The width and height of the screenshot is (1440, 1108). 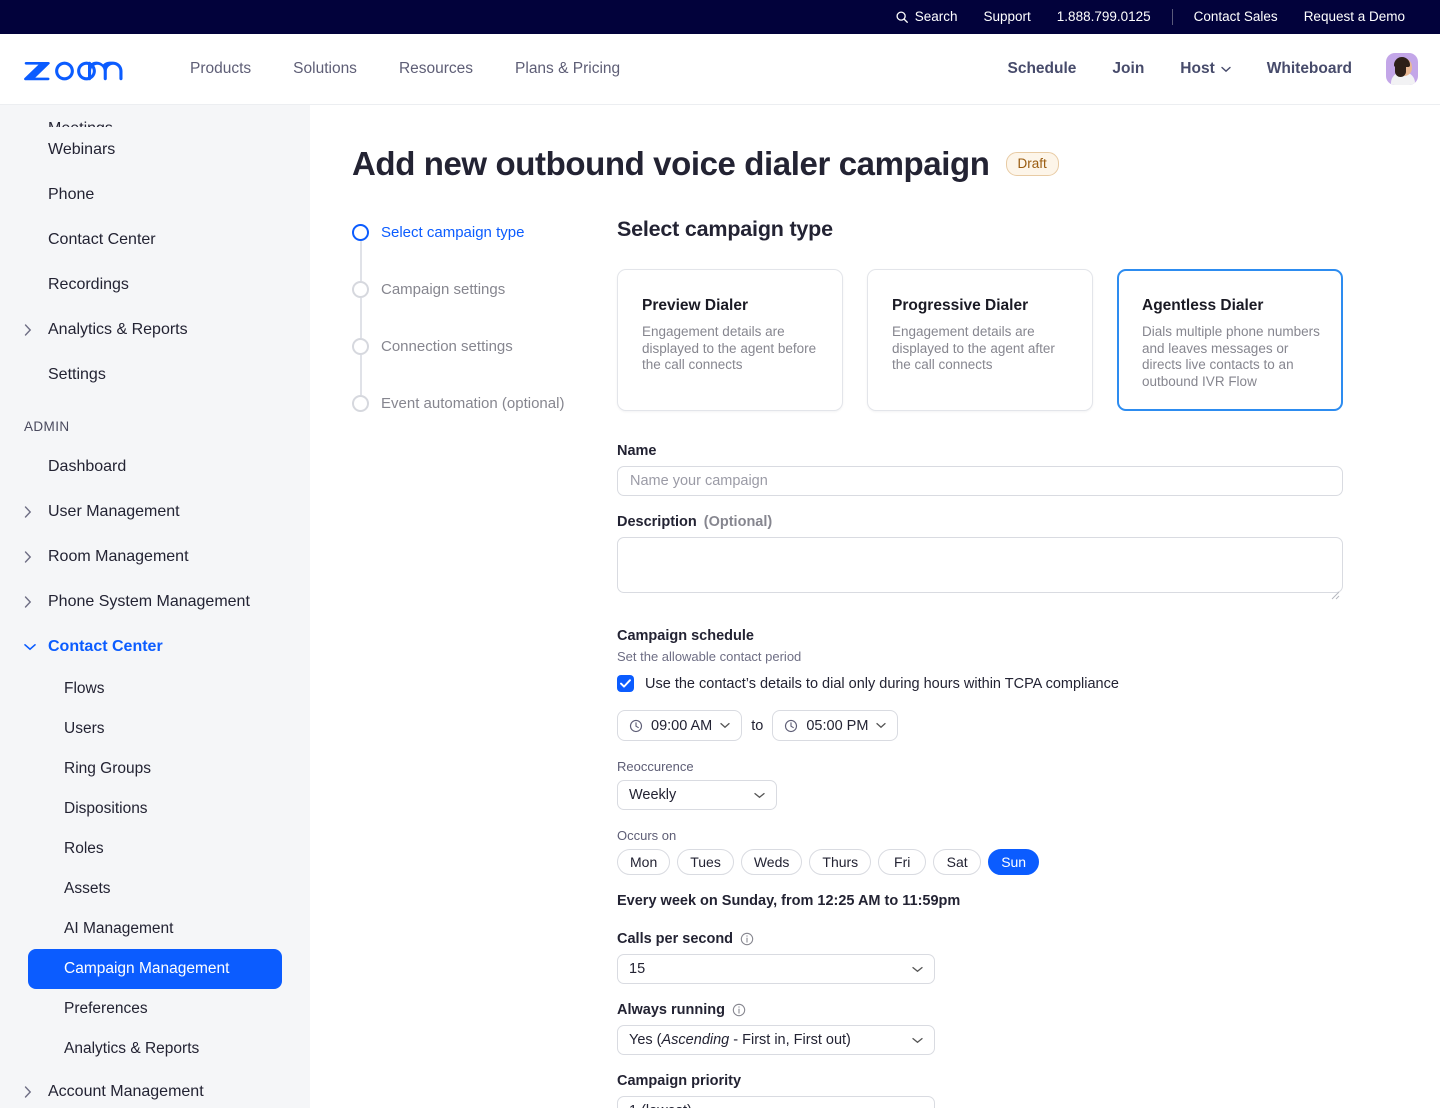 I want to click on always-running-value-italic: Ascending, so click(x=695, y=1040).